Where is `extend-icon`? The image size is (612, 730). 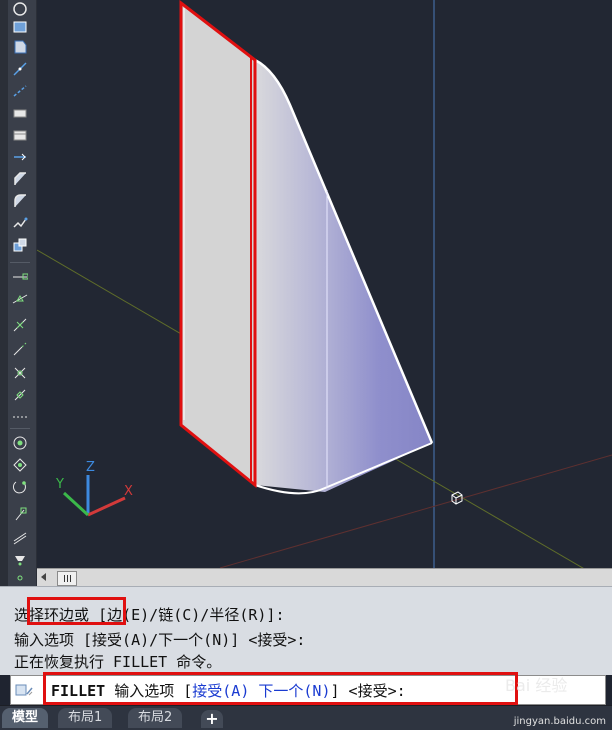
extend-icon is located at coordinates (20, 157).